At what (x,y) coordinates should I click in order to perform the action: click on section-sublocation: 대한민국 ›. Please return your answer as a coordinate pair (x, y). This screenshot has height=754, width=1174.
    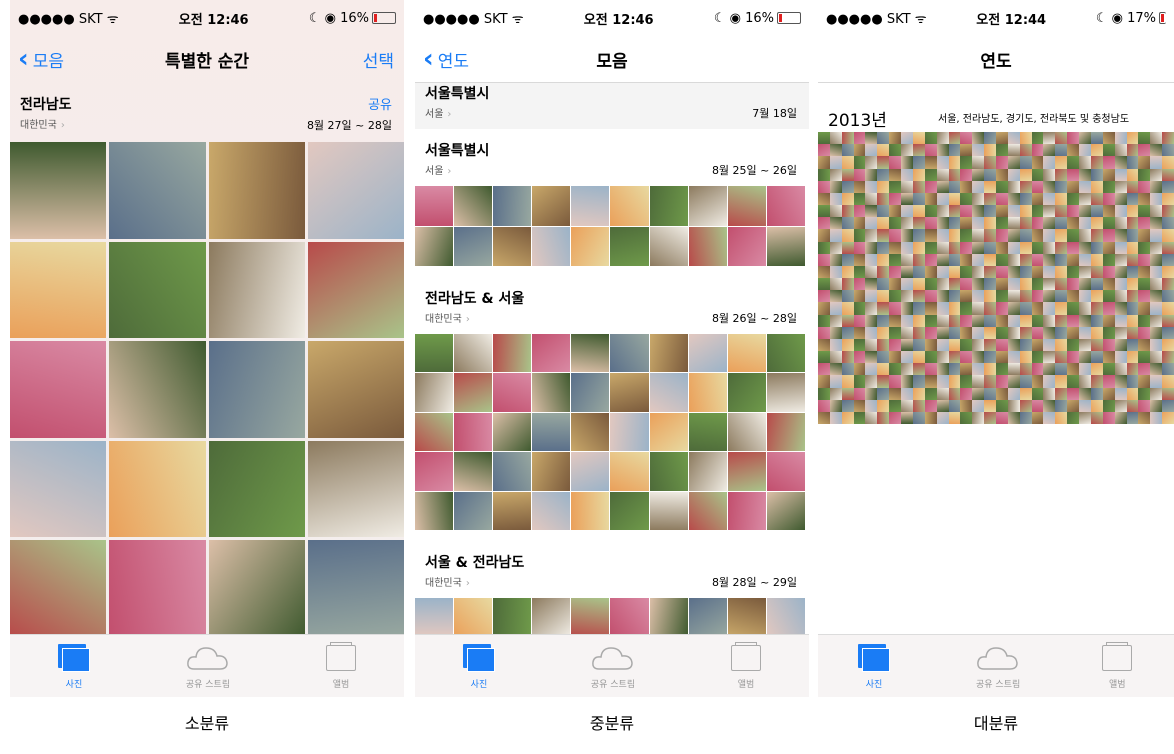
    Looking at the image, I should click on (447, 317).